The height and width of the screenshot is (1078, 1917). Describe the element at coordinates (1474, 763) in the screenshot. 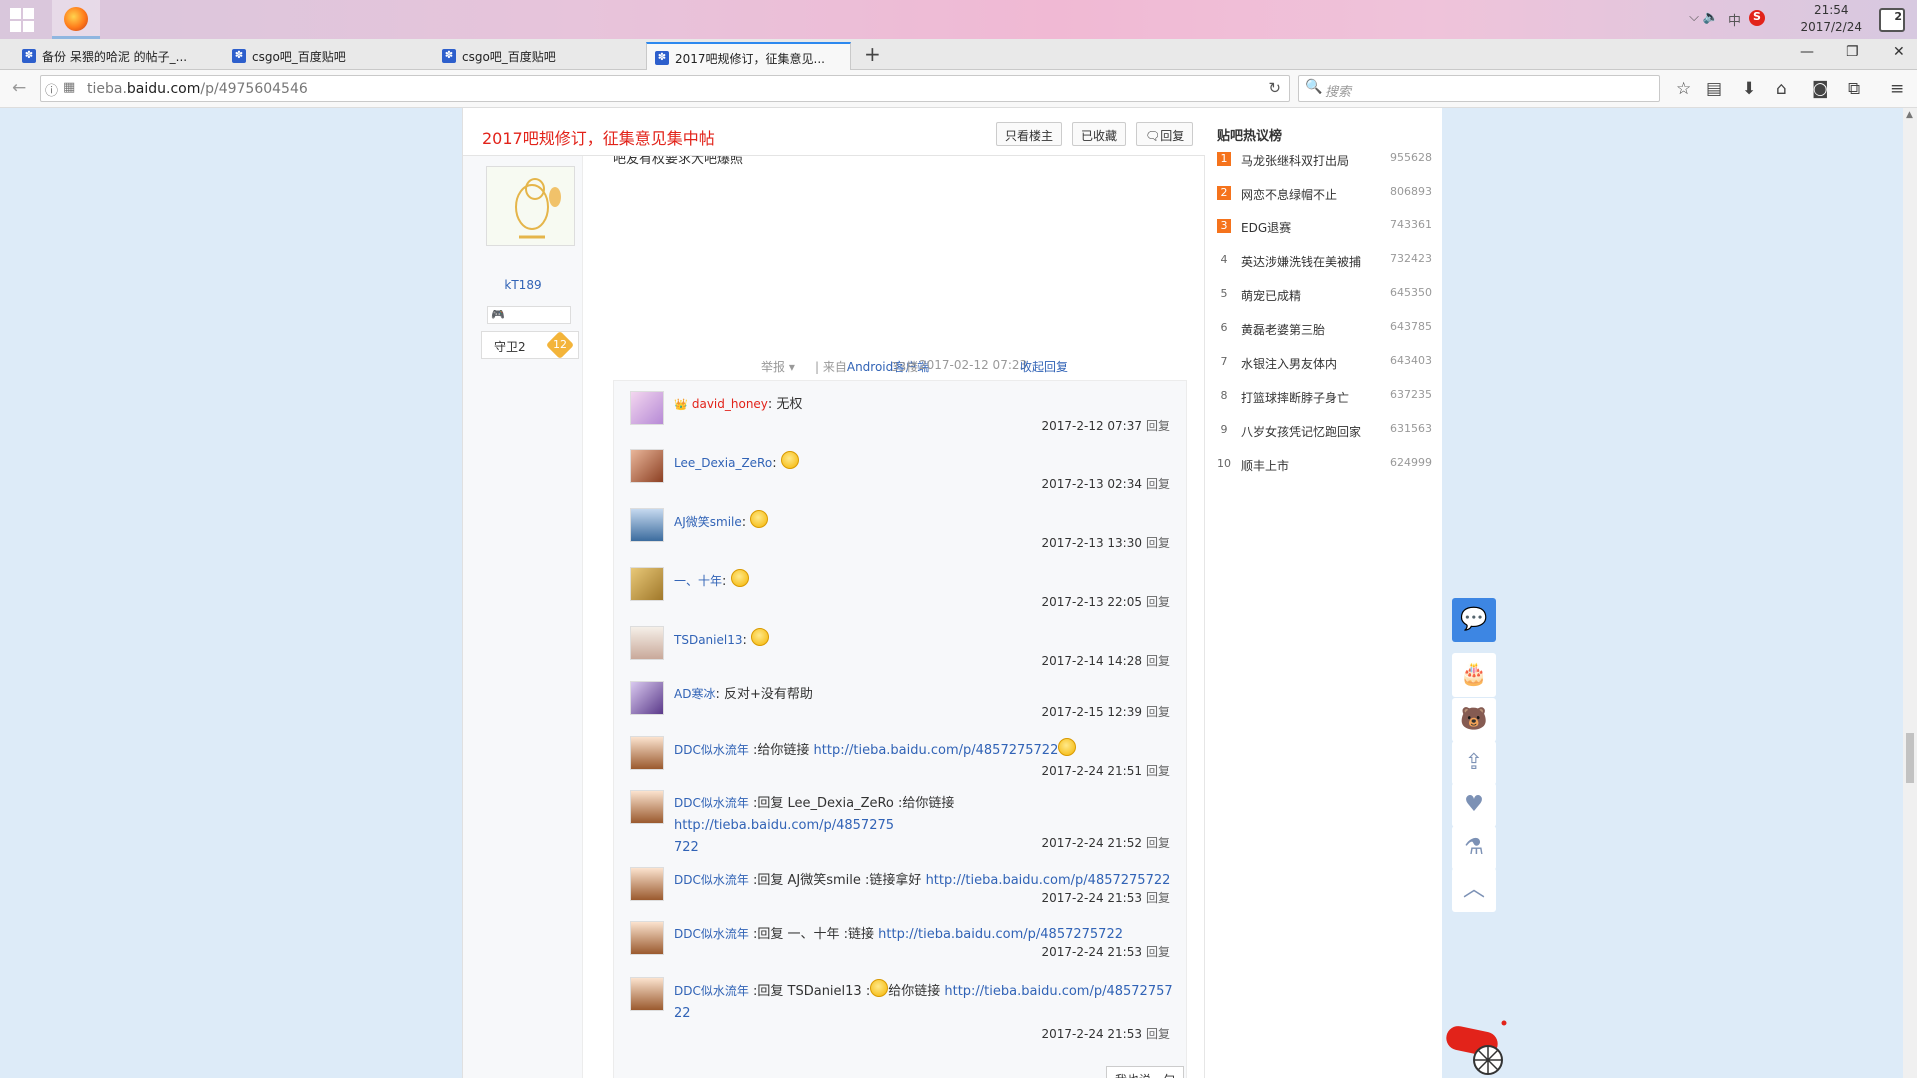

I see `share-float-button: ⇪` at that location.